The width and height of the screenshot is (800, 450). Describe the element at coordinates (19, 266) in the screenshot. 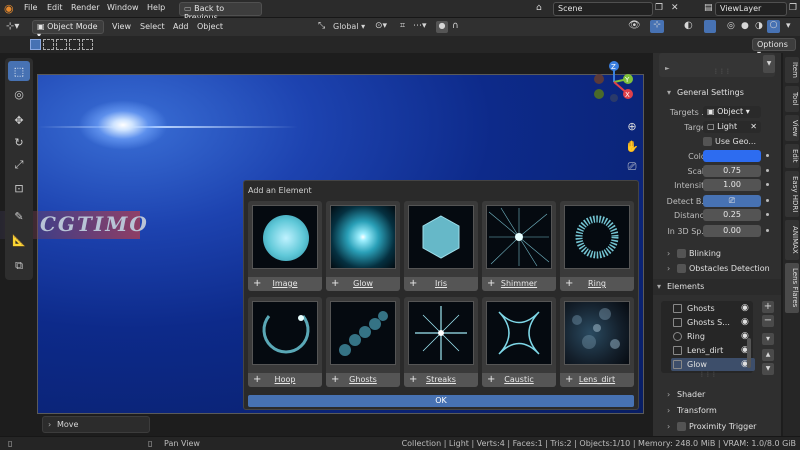

I see `add-cube-icon: ⧉` at that location.